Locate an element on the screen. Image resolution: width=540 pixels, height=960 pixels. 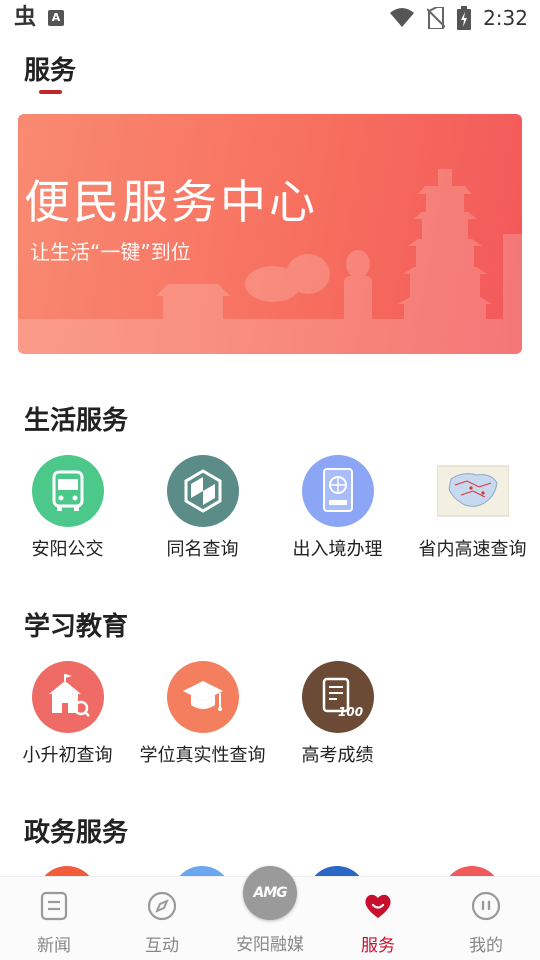
section-title-education: 学习教育 is located at coordinates (76, 627).